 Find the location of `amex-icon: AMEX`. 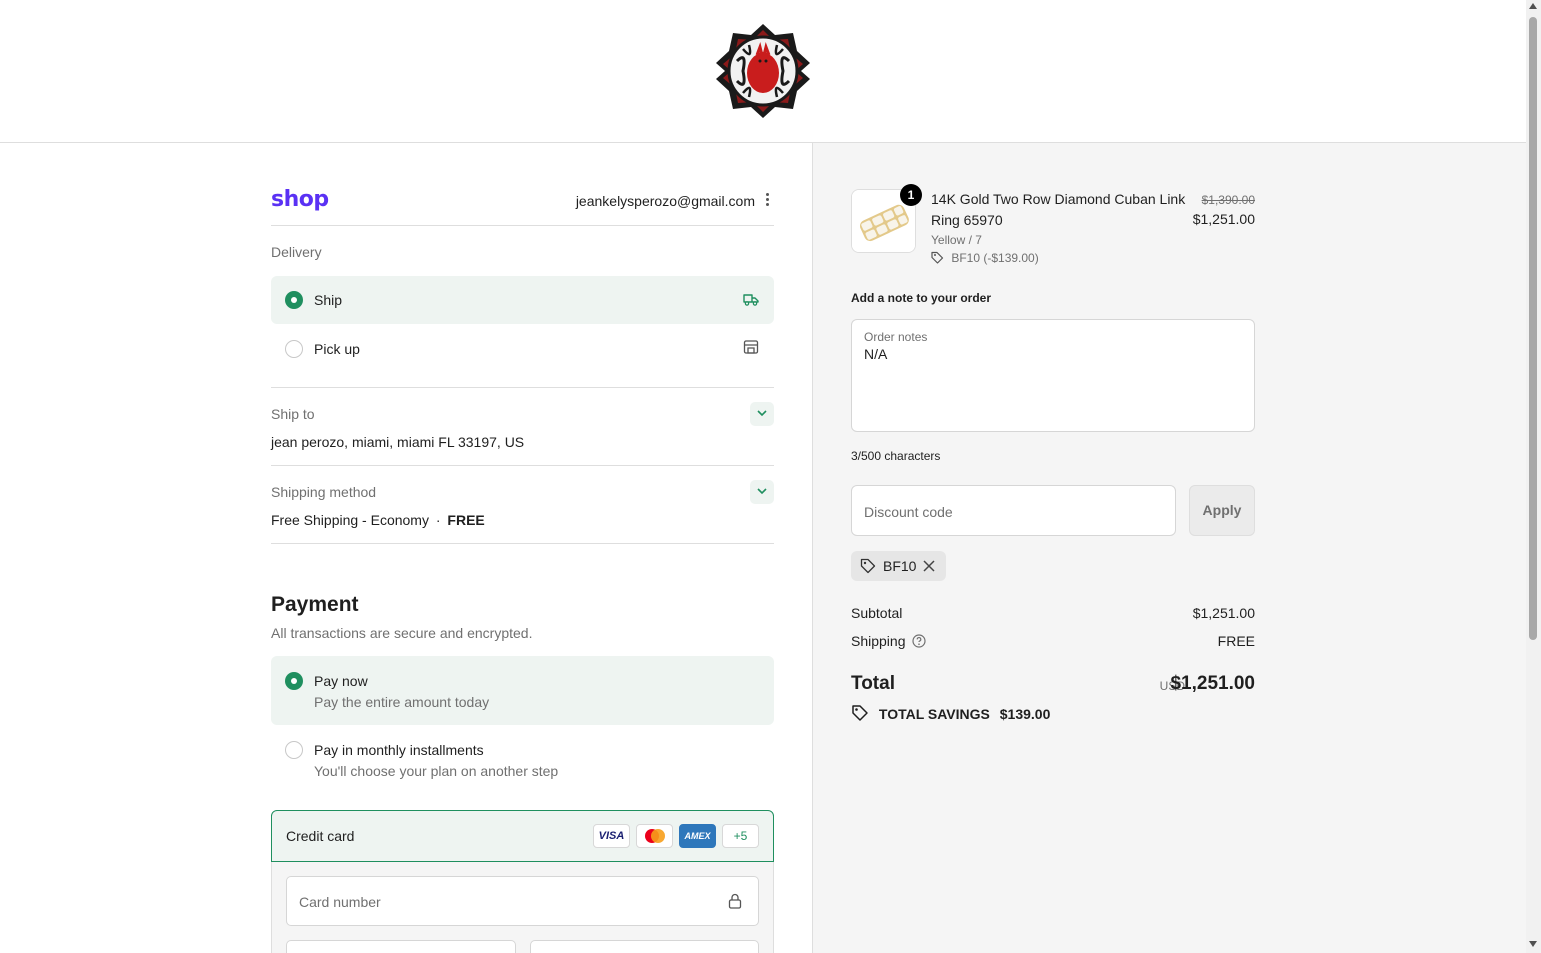

amex-icon: AMEX is located at coordinates (697, 836).